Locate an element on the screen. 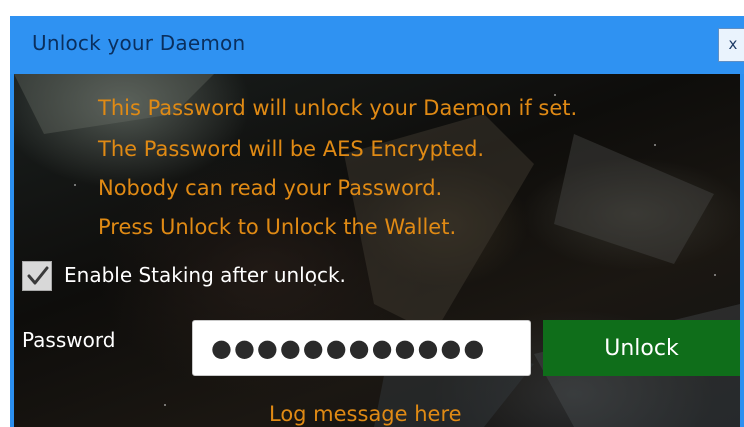  window-title: Unlock your Daemon is located at coordinates (139, 43).